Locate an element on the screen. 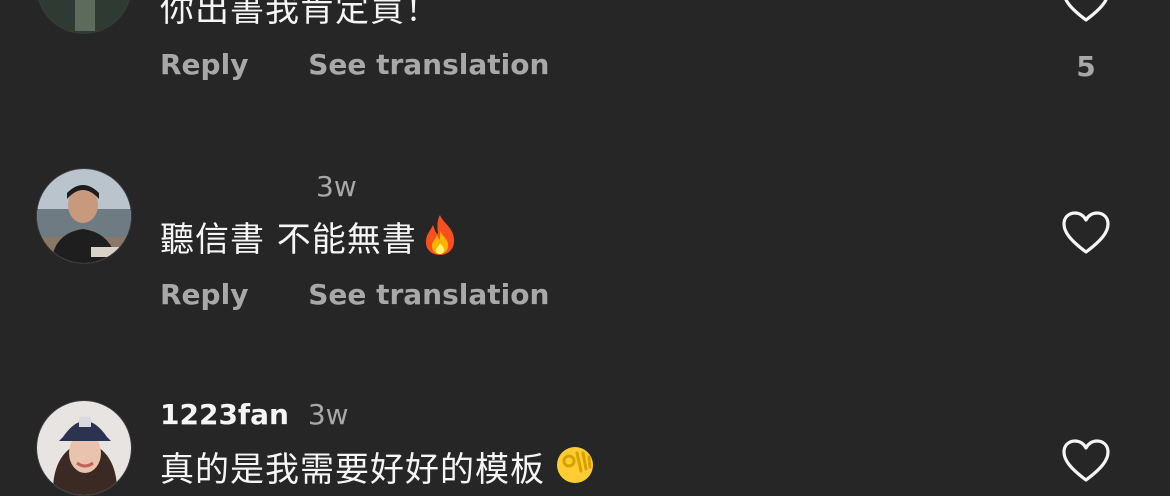 Image resolution: width=1170 pixels, height=496 pixels. comment-text: 真的是我需要好好的模板 is located at coordinates (378, 466).